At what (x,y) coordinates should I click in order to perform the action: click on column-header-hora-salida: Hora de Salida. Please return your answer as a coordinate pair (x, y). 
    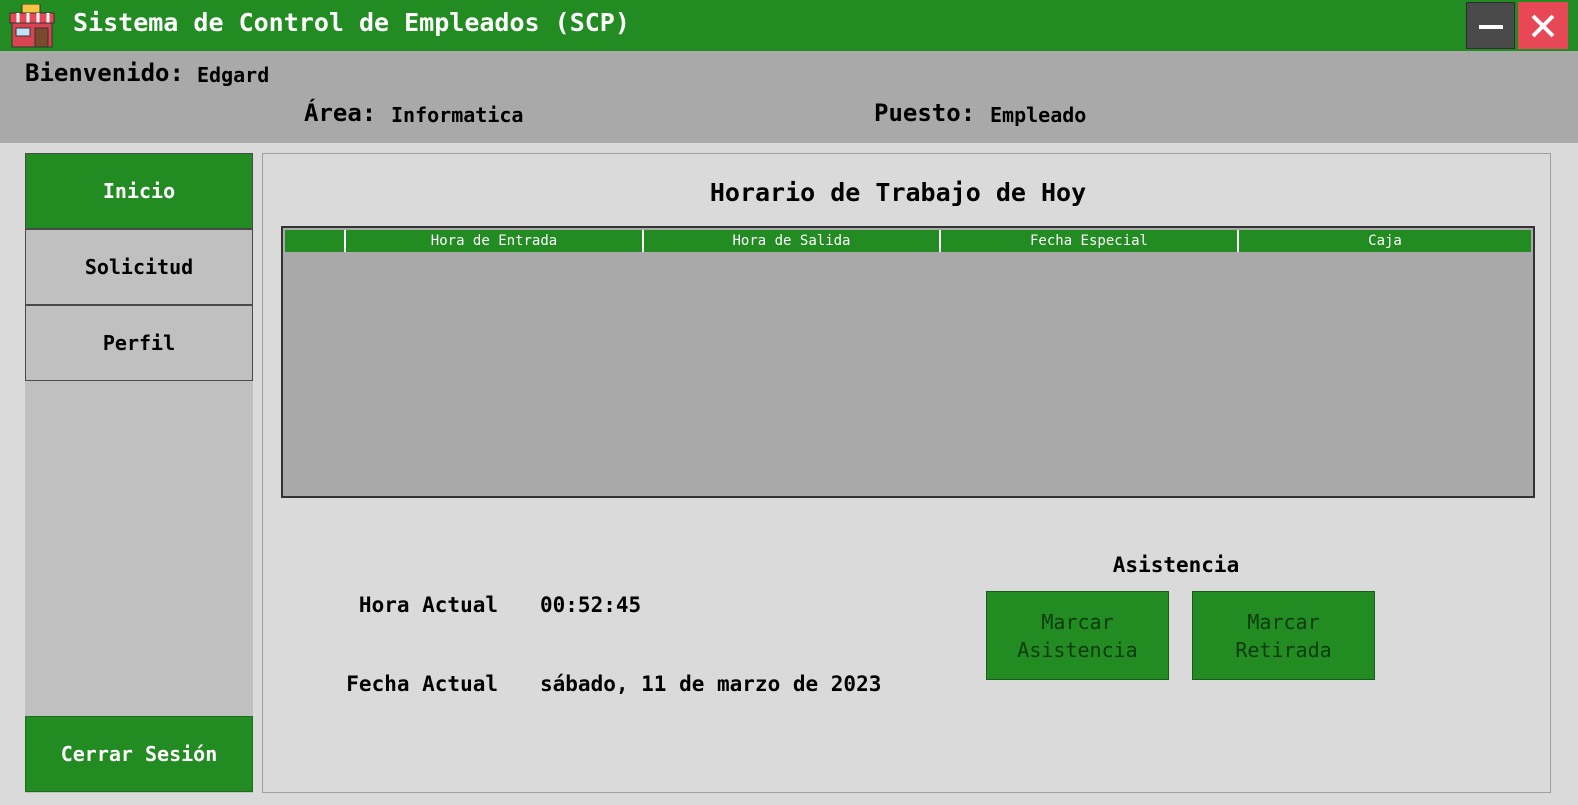
    Looking at the image, I should click on (790, 241).